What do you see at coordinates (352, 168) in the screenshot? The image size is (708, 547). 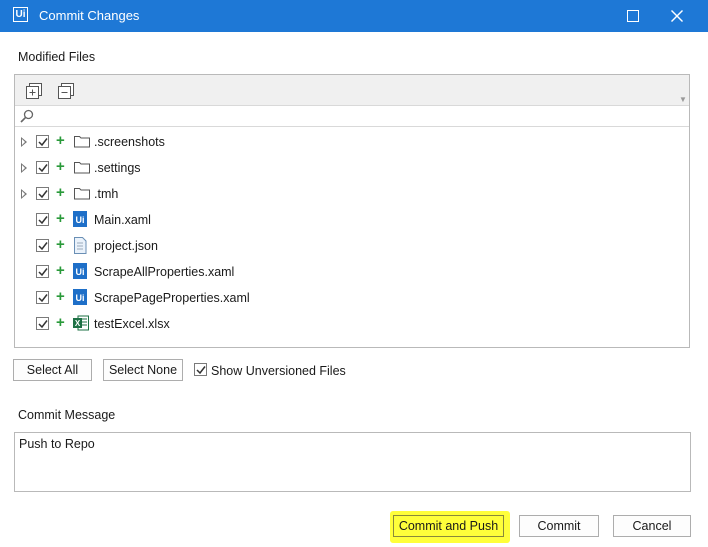 I see `file-row: + .settings` at bounding box center [352, 168].